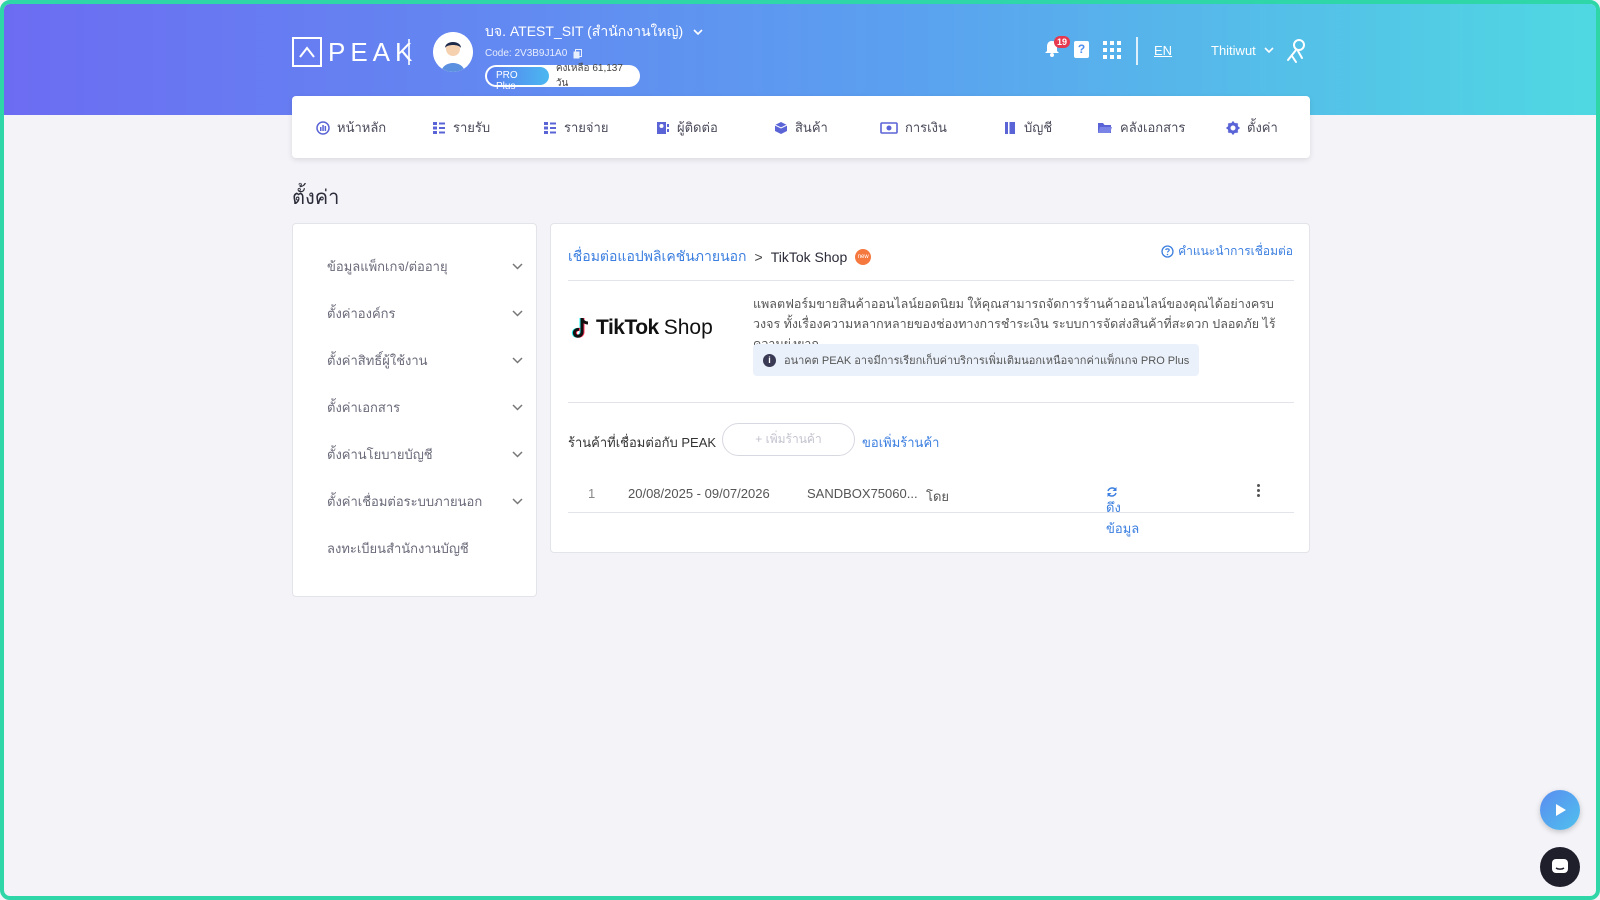 Image resolution: width=1600 pixels, height=900 pixels. What do you see at coordinates (380, 454) in the screenshot?
I see `sidebar-item-label: ตั้งค่านโยบายบัญชี` at bounding box center [380, 454].